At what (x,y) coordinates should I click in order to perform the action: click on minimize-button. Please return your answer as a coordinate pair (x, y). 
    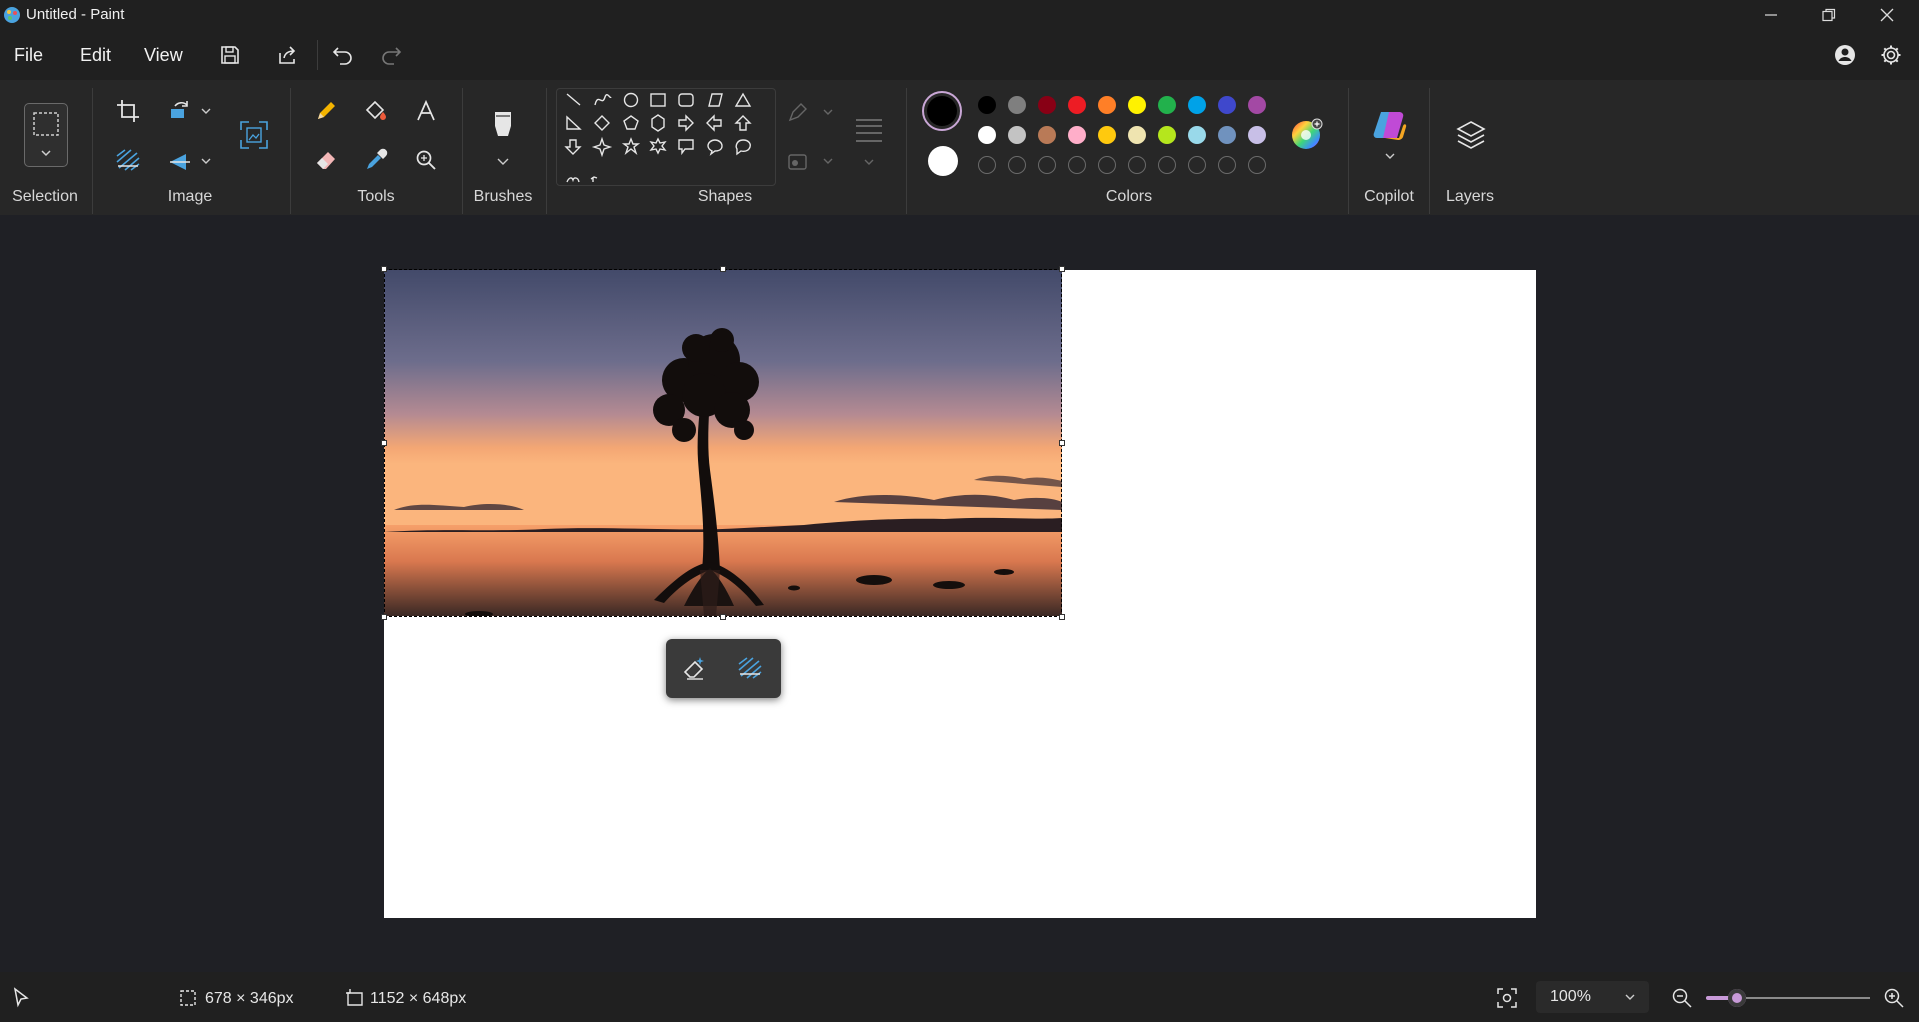
    Looking at the image, I should click on (1771, 15).